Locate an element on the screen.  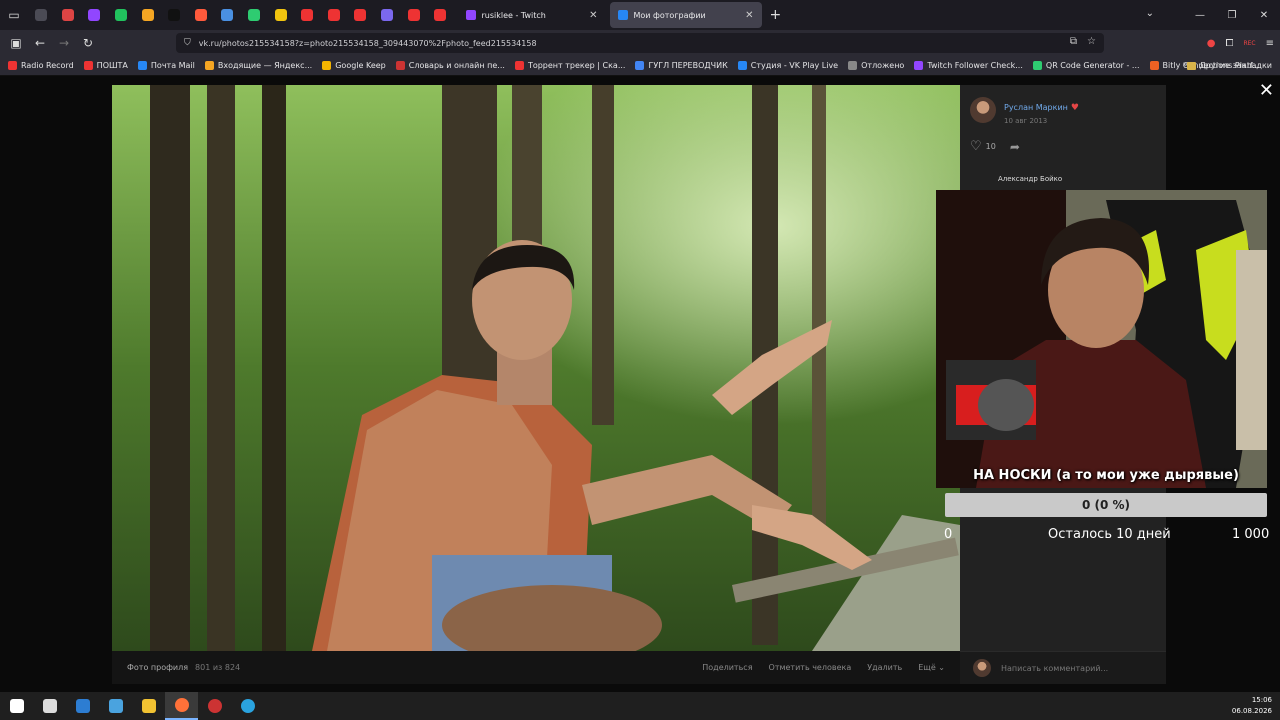
telegram-icon is located at coordinates (247, 706).